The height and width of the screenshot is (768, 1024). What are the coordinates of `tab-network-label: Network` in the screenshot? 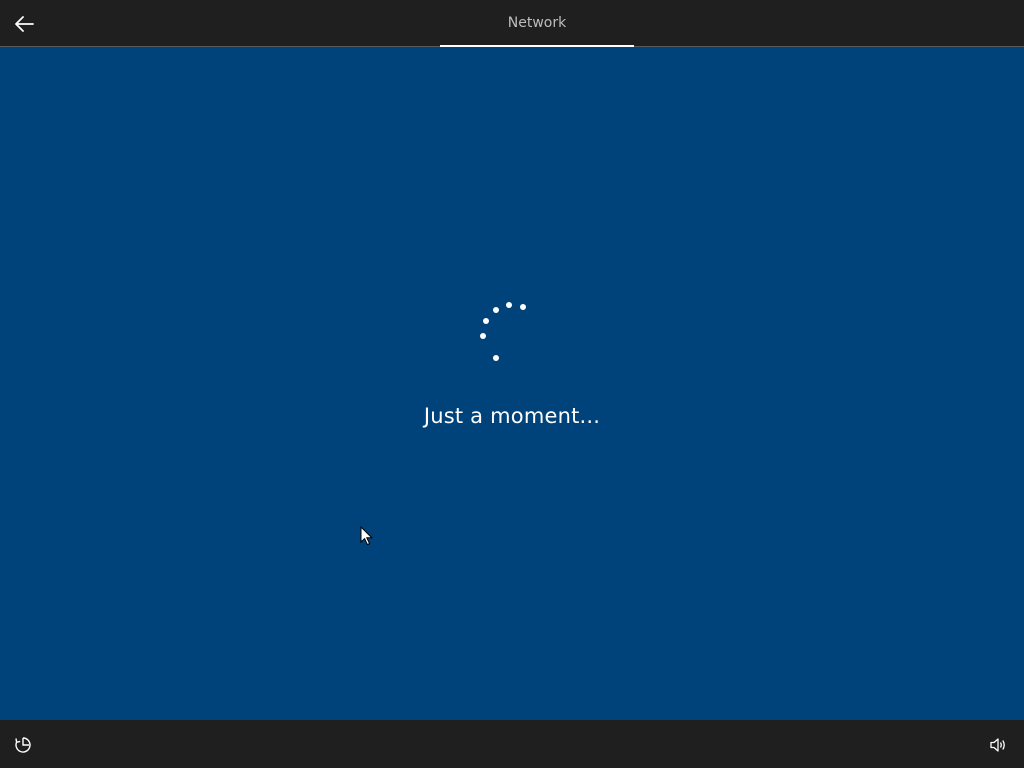 It's located at (537, 23).